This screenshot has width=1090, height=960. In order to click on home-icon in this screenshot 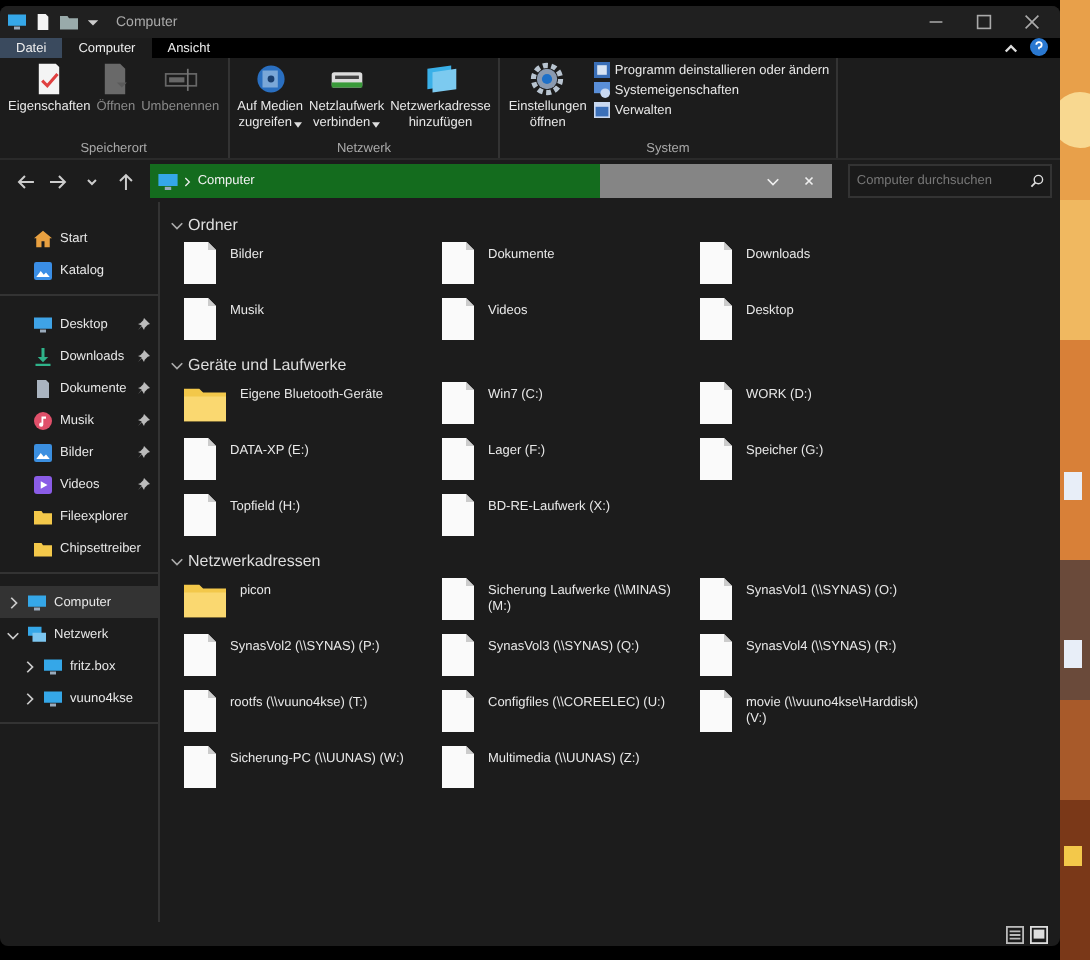, I will do `click(43, 238)`.